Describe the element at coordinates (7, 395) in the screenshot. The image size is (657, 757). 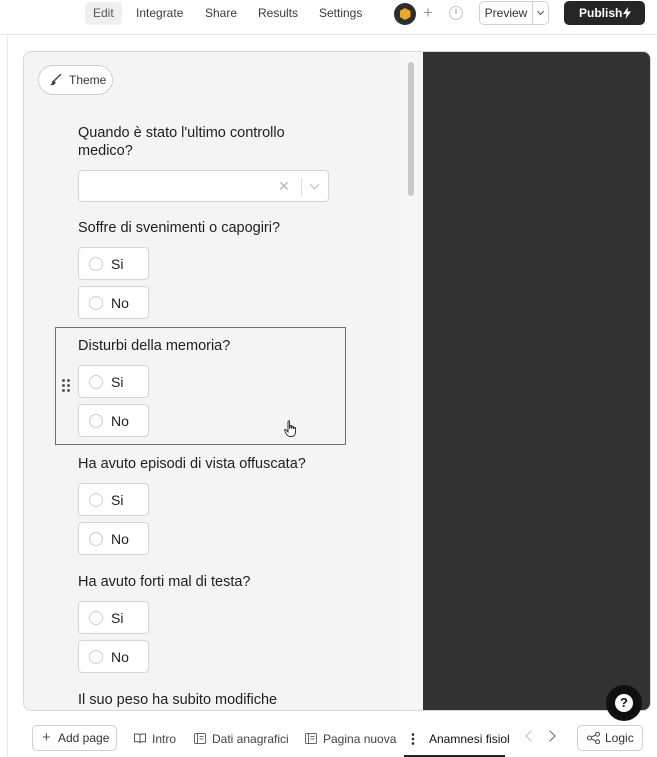
I see `left-edge-divider` at that location.